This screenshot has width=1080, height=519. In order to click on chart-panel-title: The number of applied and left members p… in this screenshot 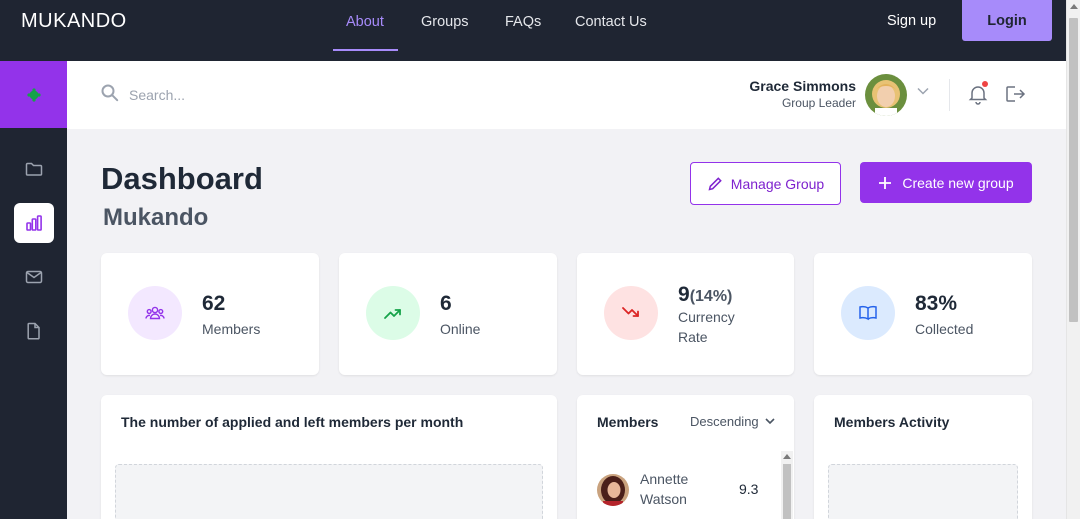, I will do `click(292, 422)`.